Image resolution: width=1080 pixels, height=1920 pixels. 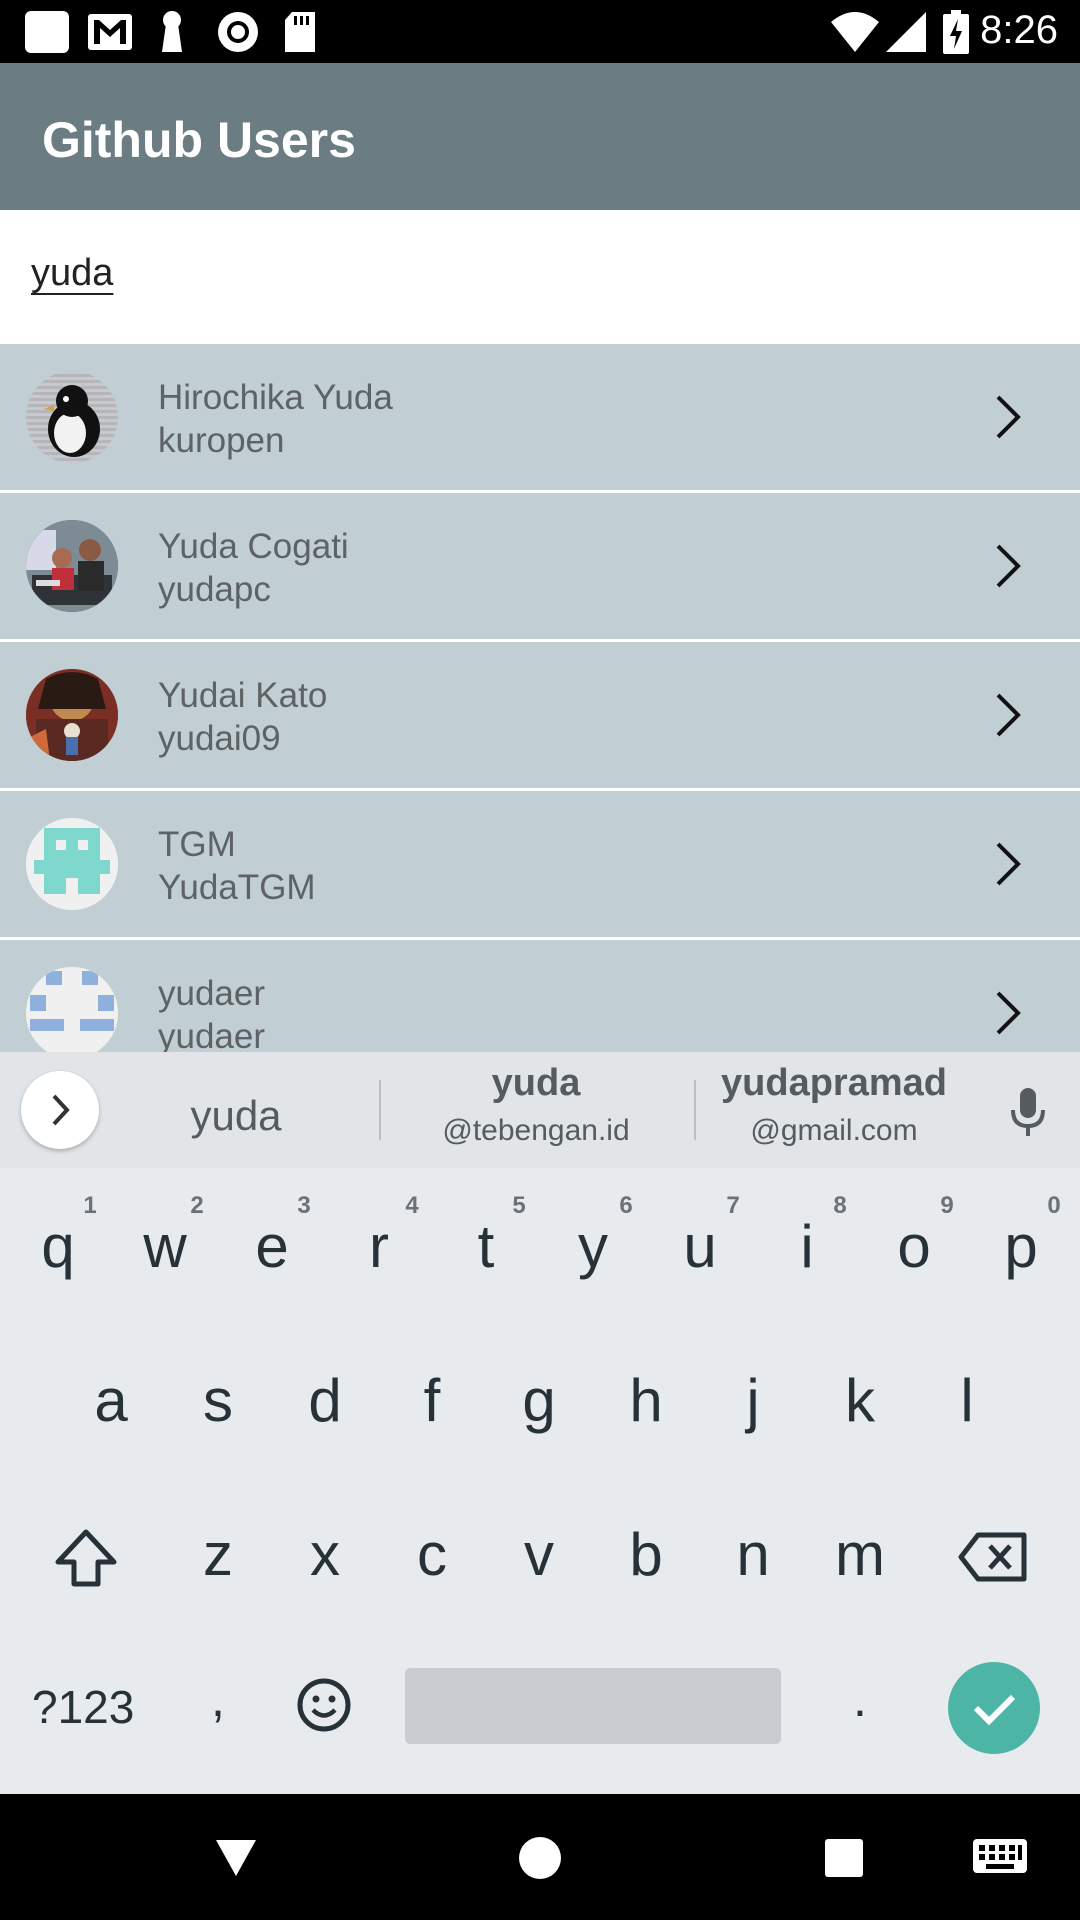 I want to click on key-v: v, so click(x=539, y=1554).